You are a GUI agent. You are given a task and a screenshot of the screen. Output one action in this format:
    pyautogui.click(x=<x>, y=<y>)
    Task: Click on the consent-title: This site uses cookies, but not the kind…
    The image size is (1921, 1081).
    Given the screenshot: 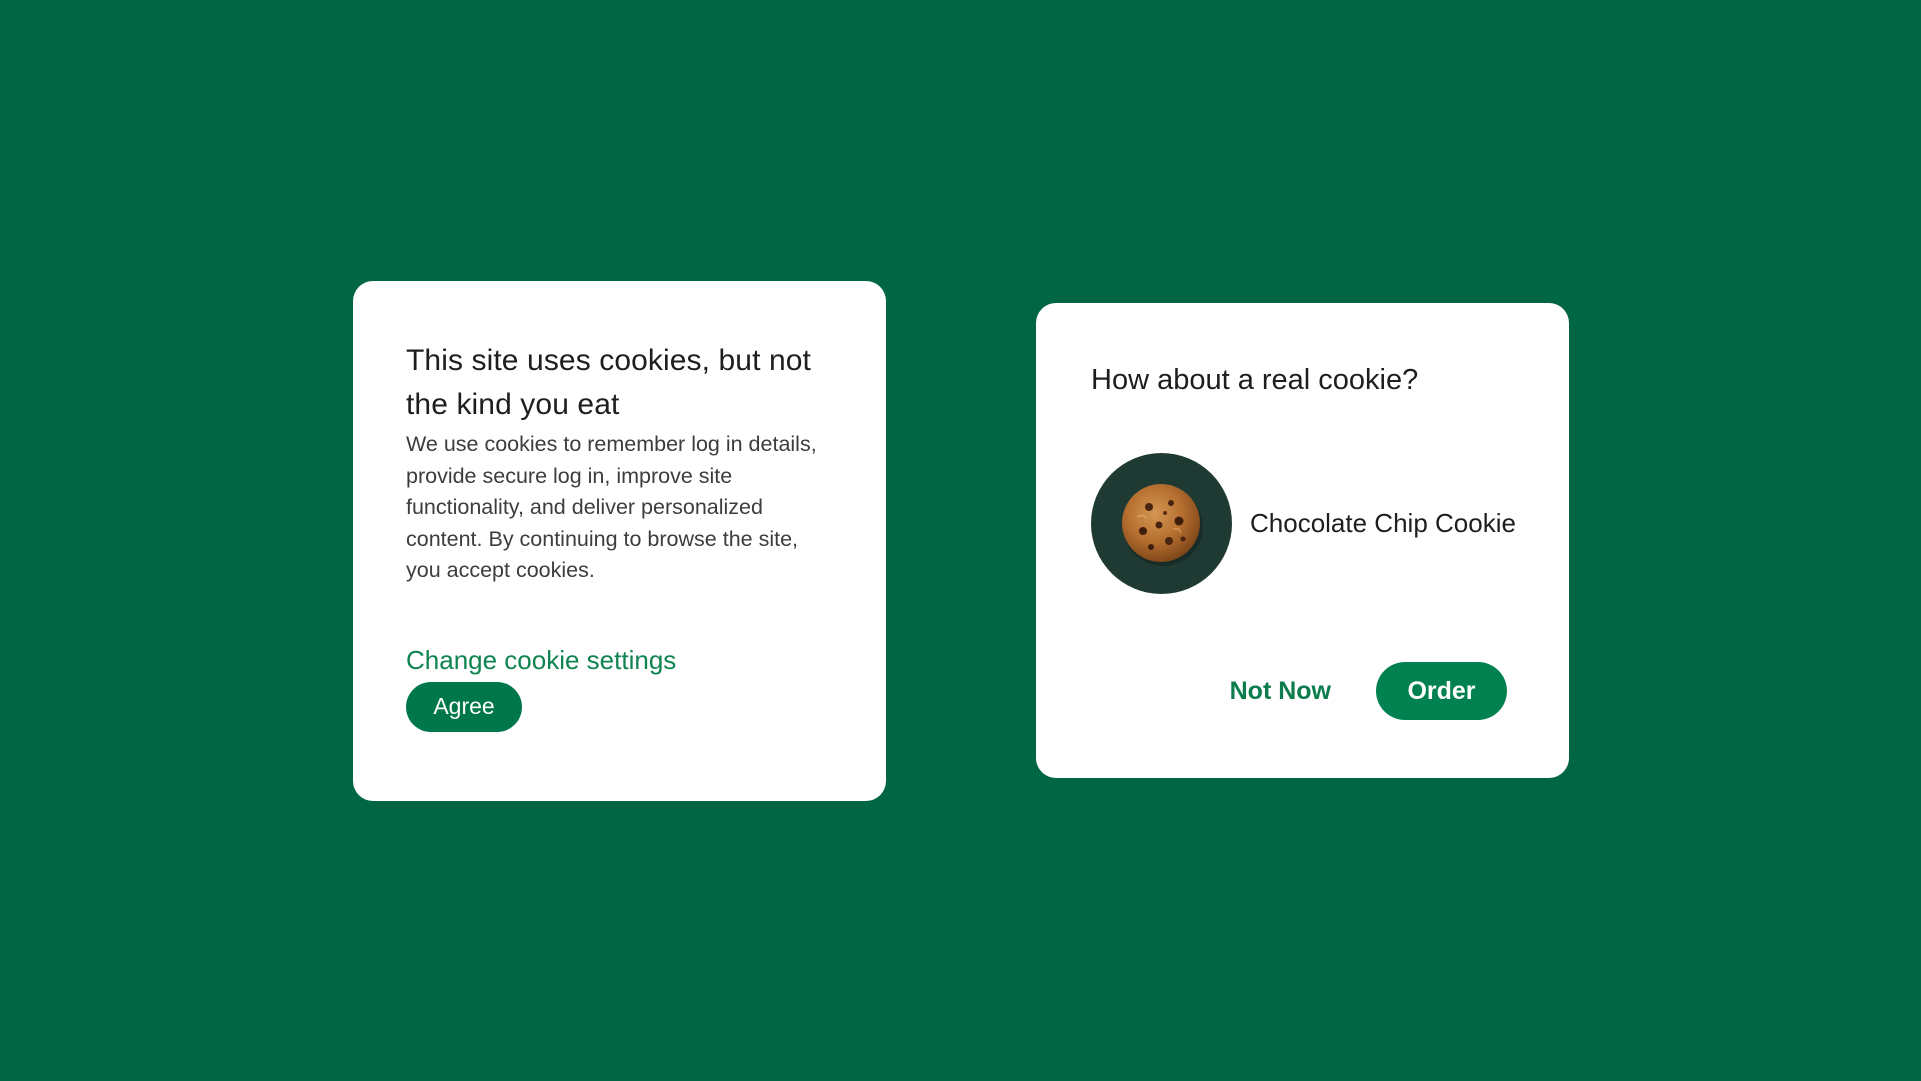 What is the action you would take?
    pyautogui.click(x=608, y=382)
    